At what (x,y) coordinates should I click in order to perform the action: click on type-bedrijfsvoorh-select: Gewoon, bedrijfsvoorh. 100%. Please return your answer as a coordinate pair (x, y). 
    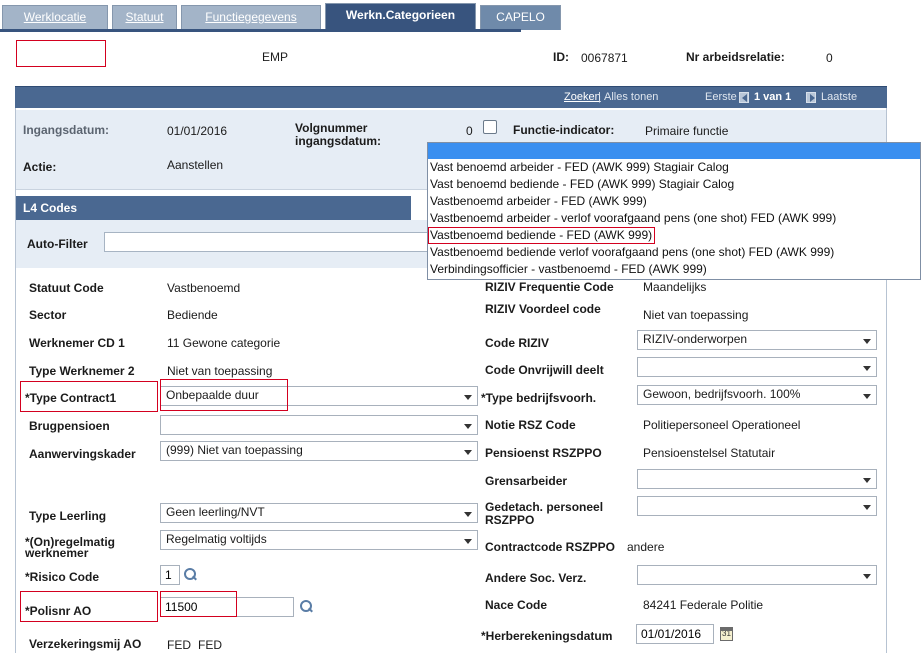
    Looking at the image, I should click on (757, 395).